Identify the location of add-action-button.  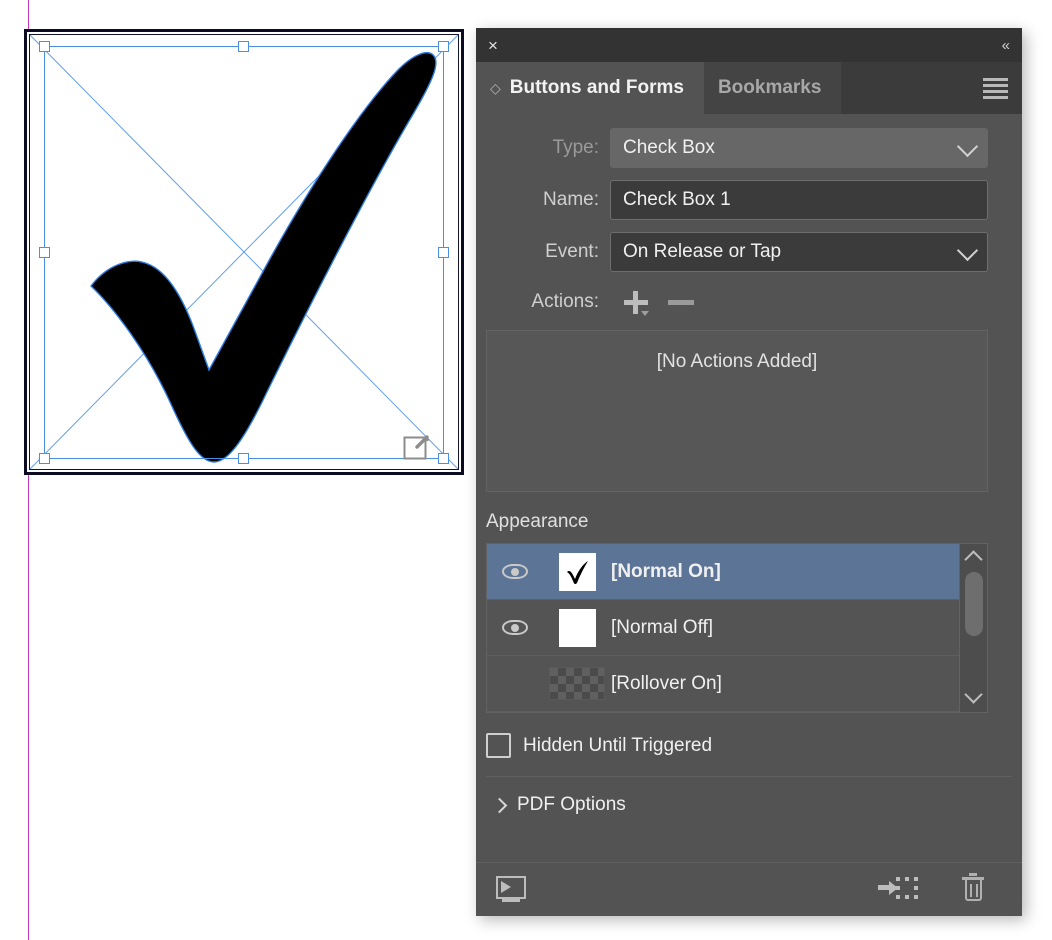
(636, 302).